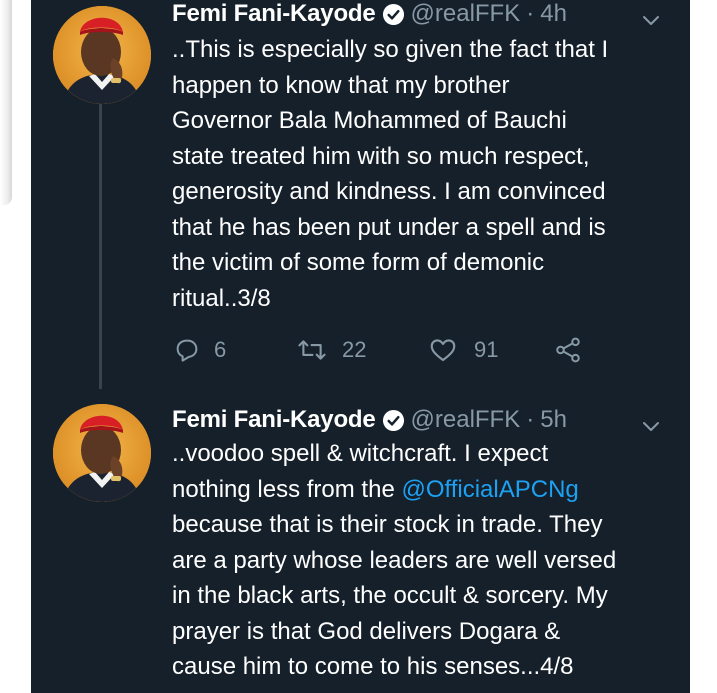 The image size is (717, 693). What do you see at coordinates (553, 14) in the screenshot?
I see `timestamp: 4h` at bounding box center [553, 14].